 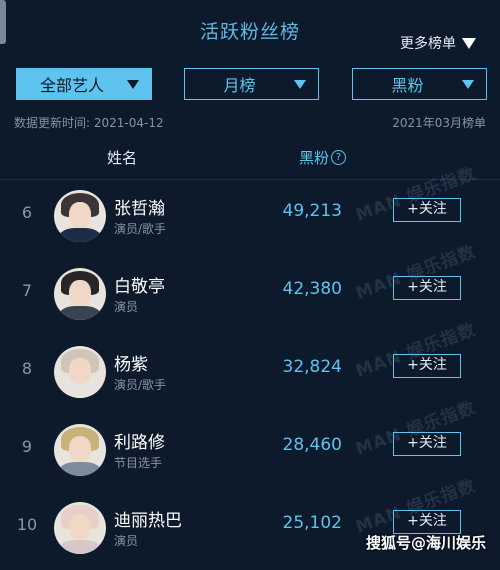 I want to click on more-rankings-label: 更多榜单, so click(x=428, y=44).